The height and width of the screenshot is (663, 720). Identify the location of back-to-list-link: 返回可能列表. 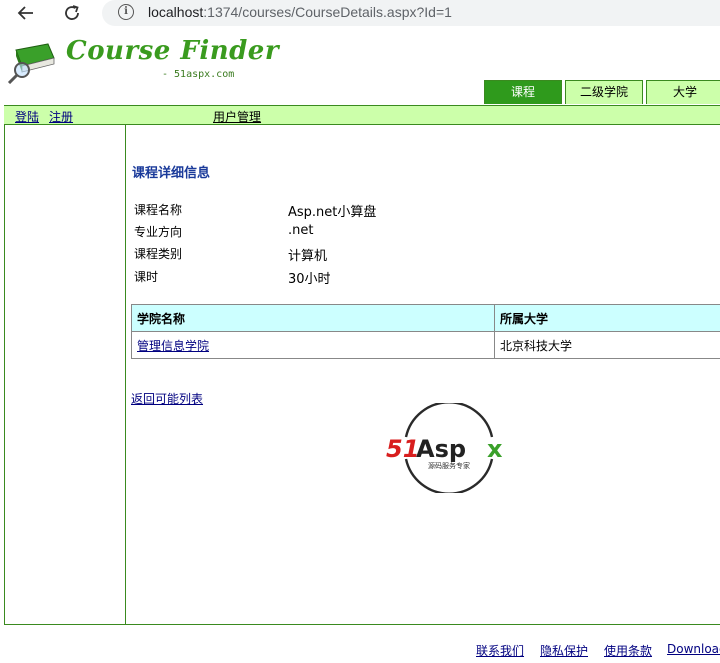
(167, 398).